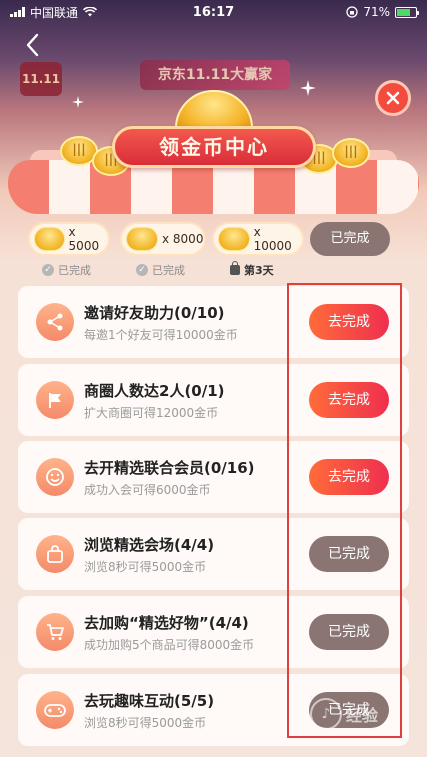  What do you see at coordinates (84, 239) in the screenshot?
I see `milestone-amount: x 5000` at bounding box center [84, 239].